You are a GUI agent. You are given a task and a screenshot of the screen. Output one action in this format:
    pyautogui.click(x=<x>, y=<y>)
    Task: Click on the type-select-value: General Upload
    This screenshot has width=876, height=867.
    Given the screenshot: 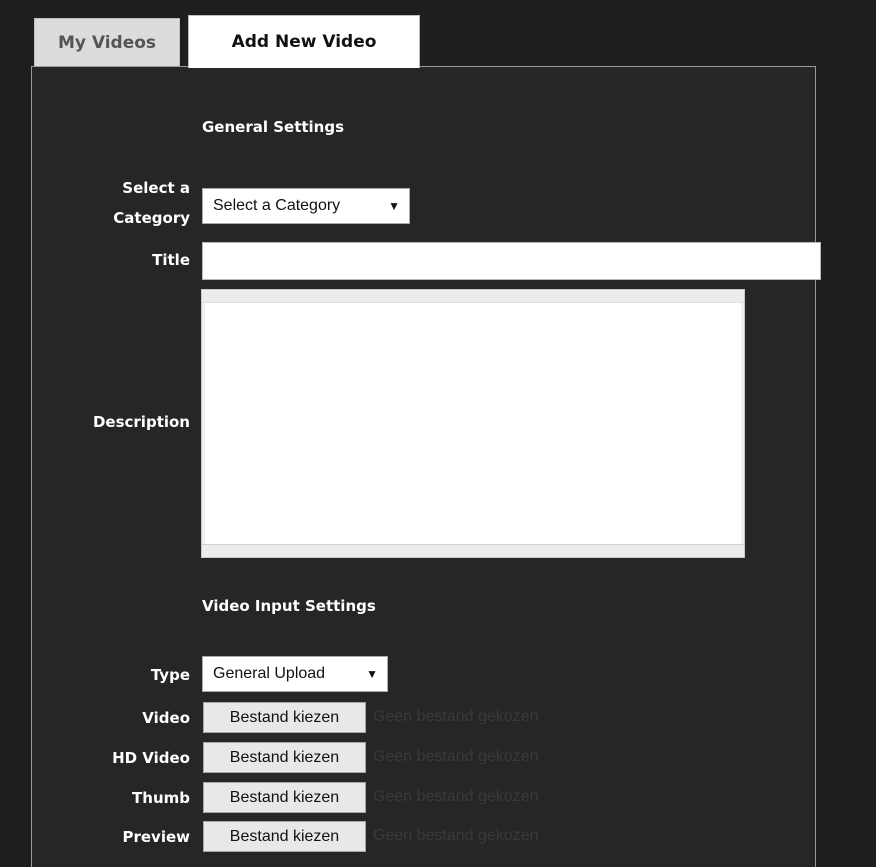 What is the action you would take?
    pyautogui.click(x=269, y=673)
    